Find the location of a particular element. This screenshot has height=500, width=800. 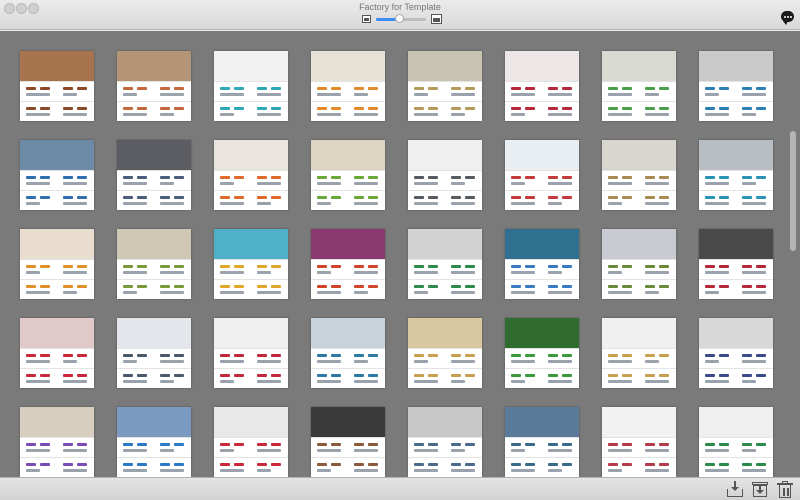

trash-icon is located at coordinates (785, 489).